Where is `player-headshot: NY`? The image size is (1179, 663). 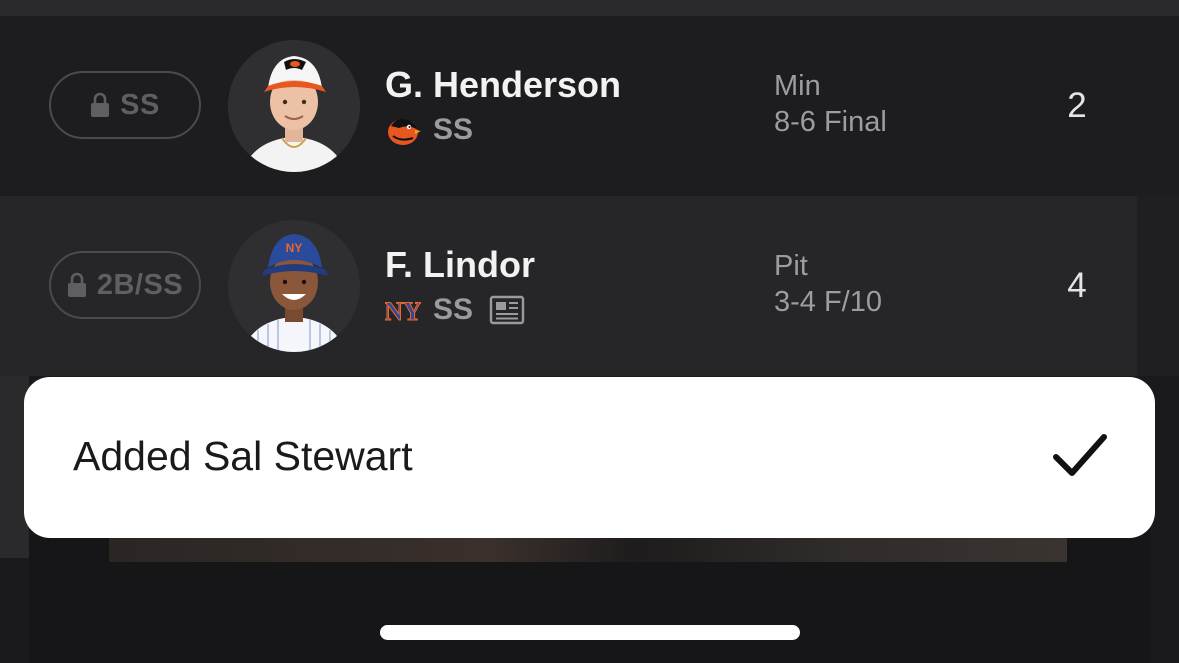 player-headshot: NY is located at coordinates (294, 286).